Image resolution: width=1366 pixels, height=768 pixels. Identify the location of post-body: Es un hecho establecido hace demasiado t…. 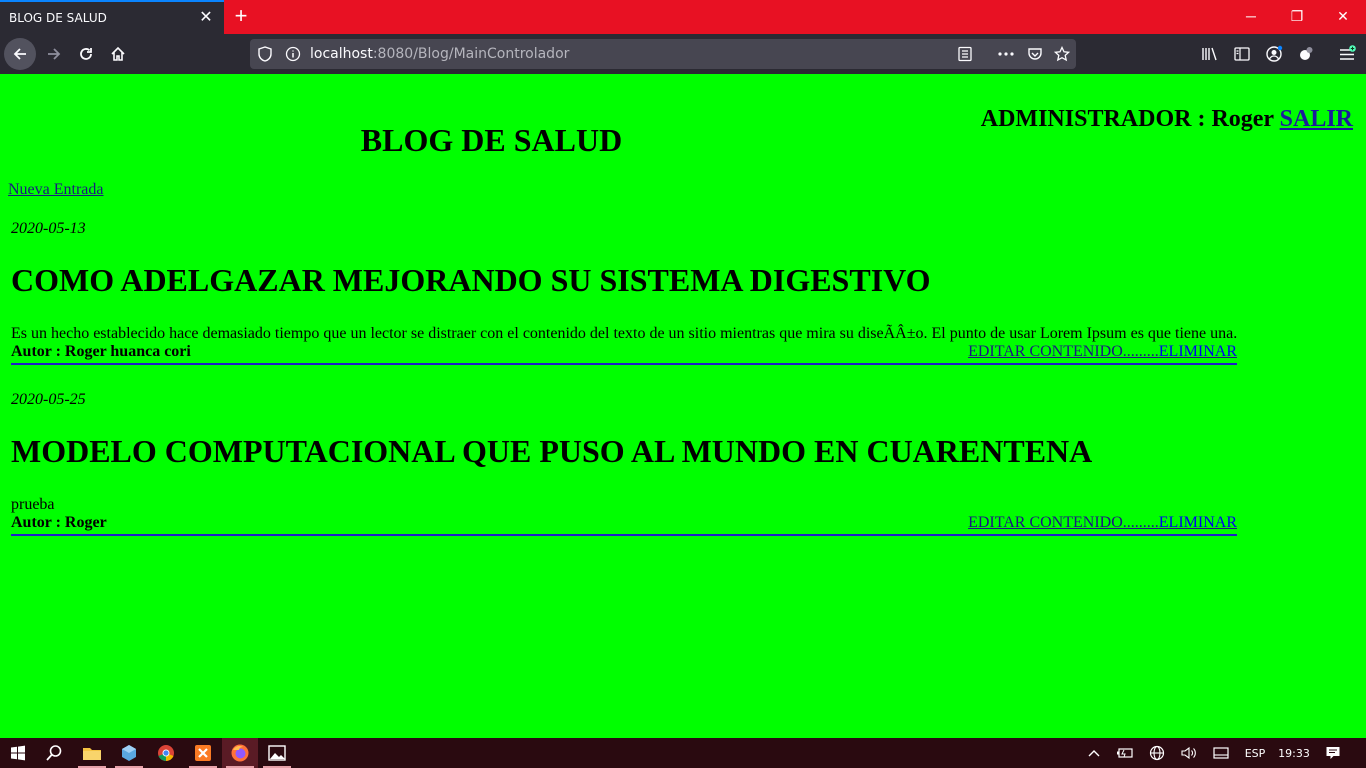
(624, 333).